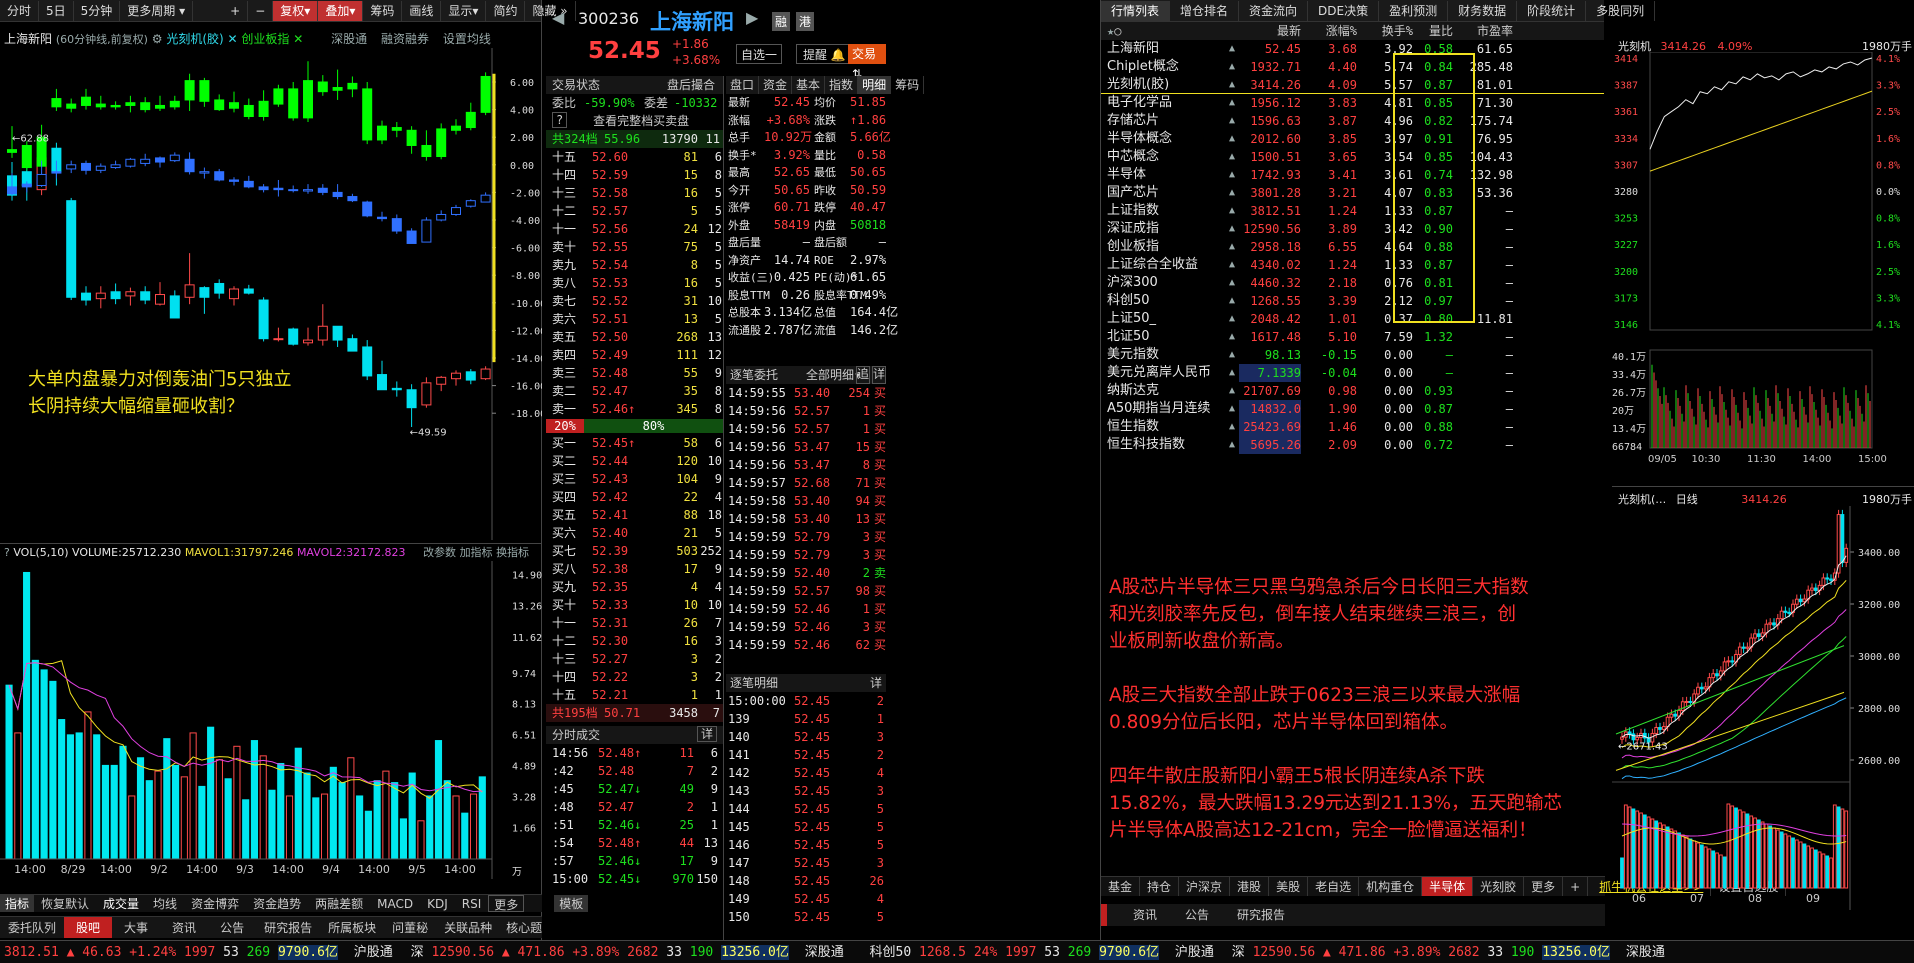 The height and width of the screenshot is (963, 1914). What do you see at coordinates (296, 10) in the screenshot?
I see `adjust-button: 复权▾` at bounding box center [296, 10].